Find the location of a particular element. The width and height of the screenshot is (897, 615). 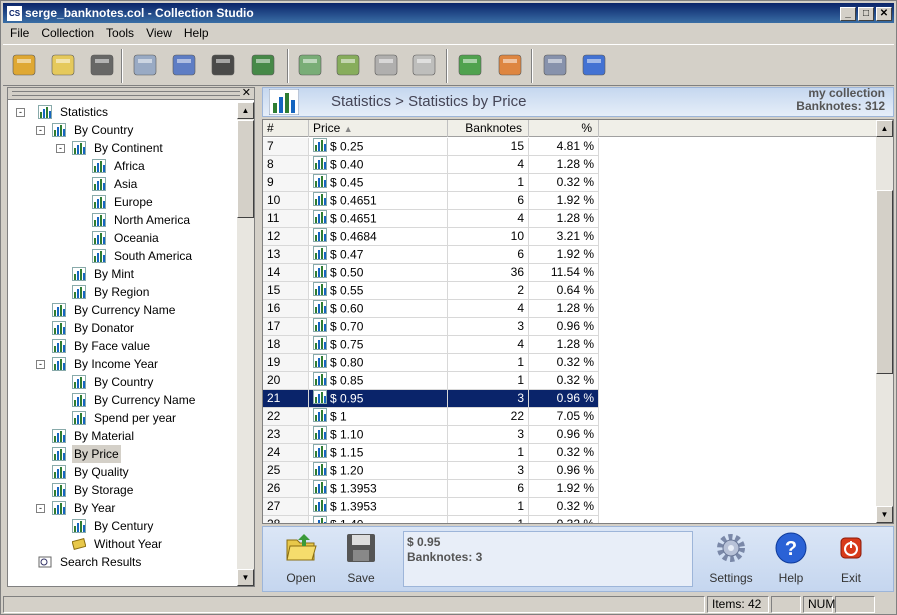

price-value: $ 0.75 is located at coordinates (347, 344).